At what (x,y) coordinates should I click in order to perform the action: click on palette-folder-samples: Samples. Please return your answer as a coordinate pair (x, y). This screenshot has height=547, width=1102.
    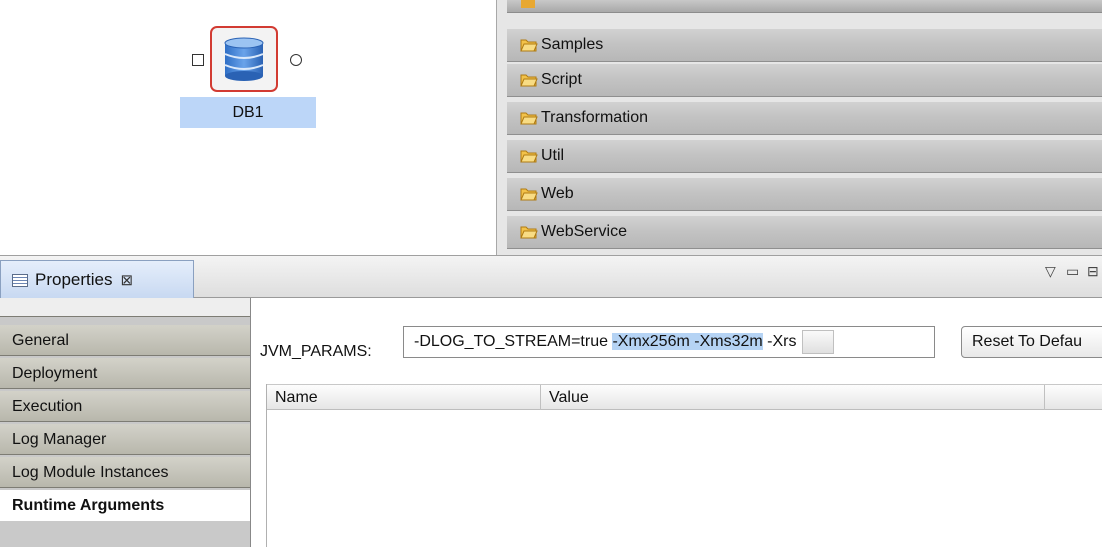
    Looking at the image, I should click on (804, 45).